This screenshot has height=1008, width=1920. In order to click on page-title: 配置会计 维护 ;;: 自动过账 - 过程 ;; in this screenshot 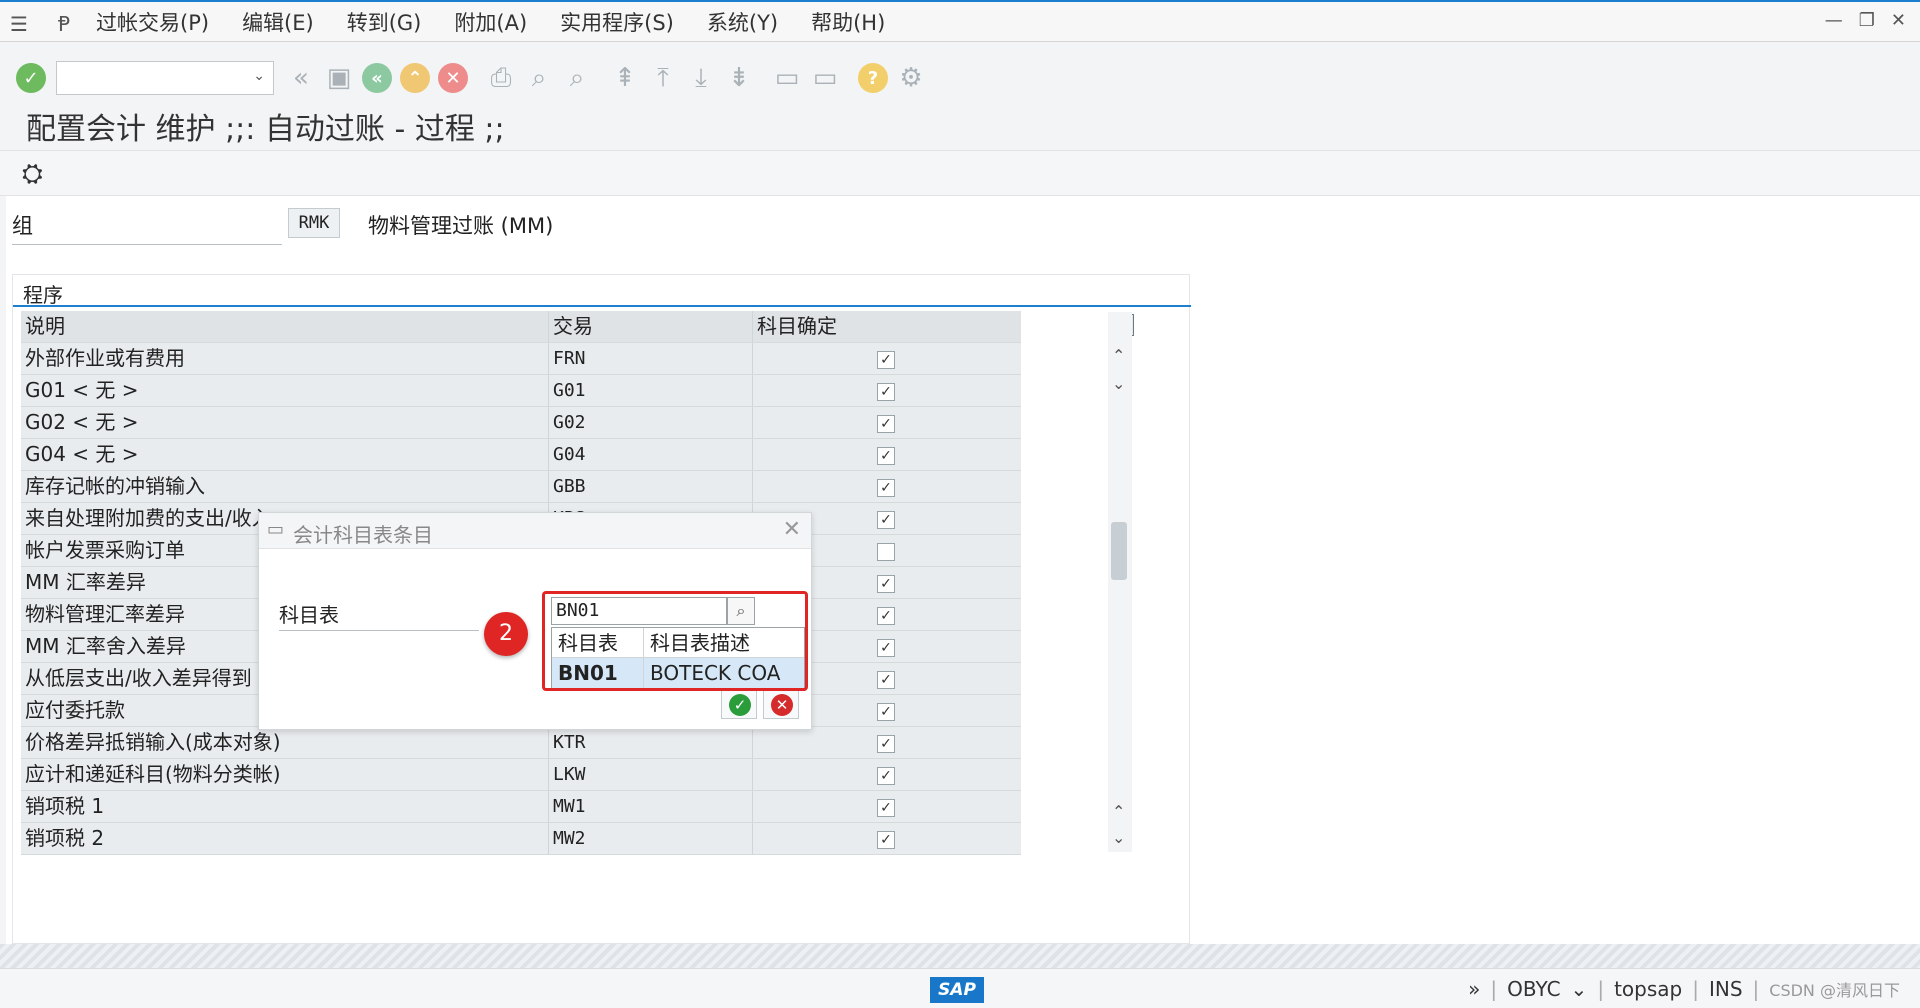, I will do `click(265, 129)`.